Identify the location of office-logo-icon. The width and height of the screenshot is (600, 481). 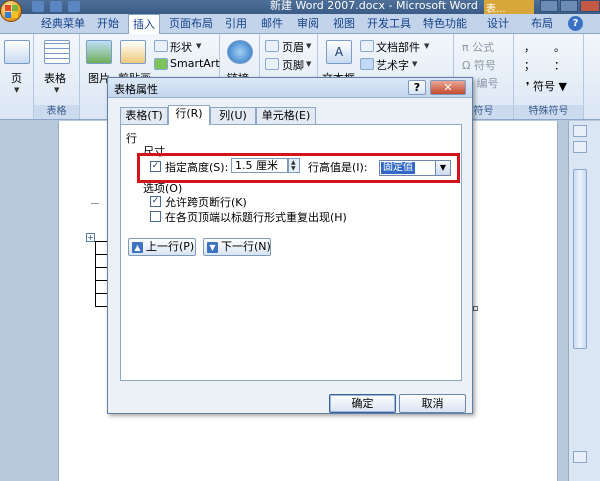
(8, 8).